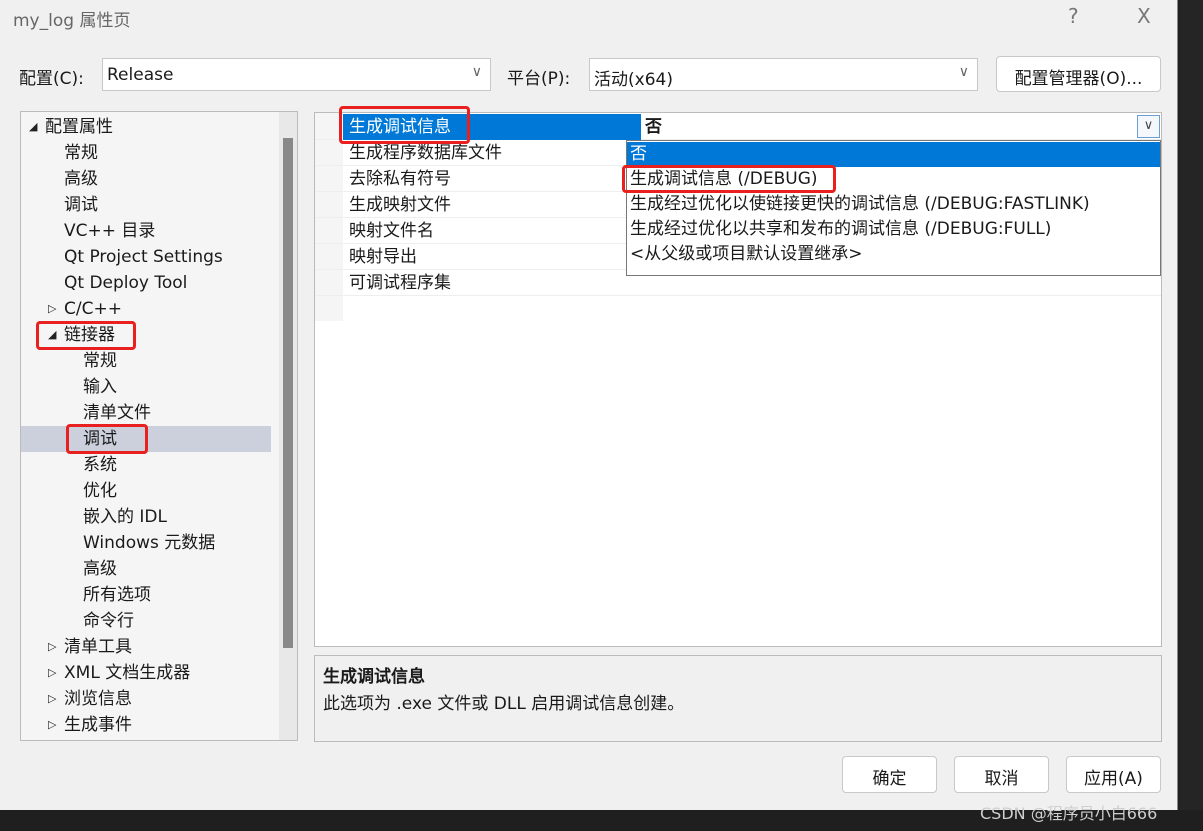 The image size is (1203, 831). Describe the element at coordinates (100, 465) in the screenshot. I see `tree-item-label: 系统` at that location.